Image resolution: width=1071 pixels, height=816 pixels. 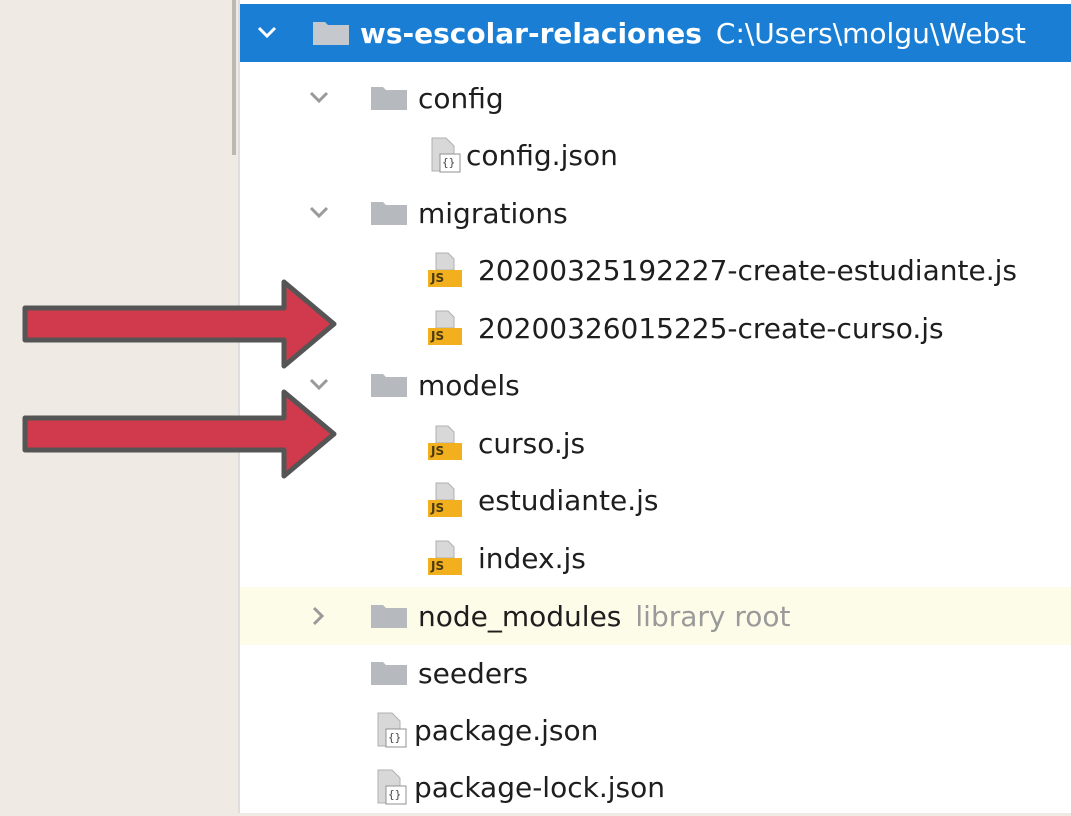 I want to click on tree-label-node-modules: node_modules library root, so click(x=604, y=616).